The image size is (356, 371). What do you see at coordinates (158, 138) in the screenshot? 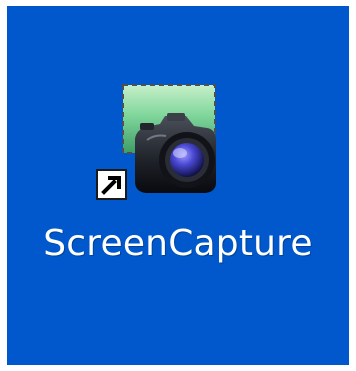
I see `screen-capture-icon` at bounding box center [158, 138].